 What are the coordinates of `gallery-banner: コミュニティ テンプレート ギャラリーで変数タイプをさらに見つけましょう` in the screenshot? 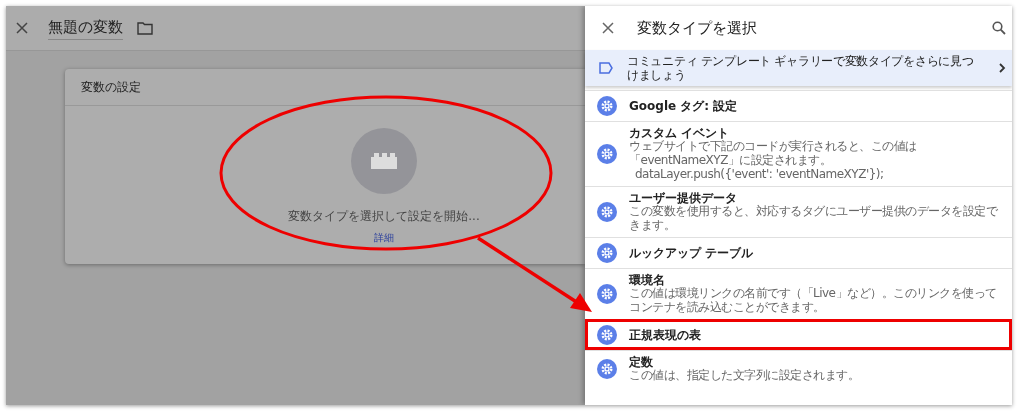 It's located at (798, 68).